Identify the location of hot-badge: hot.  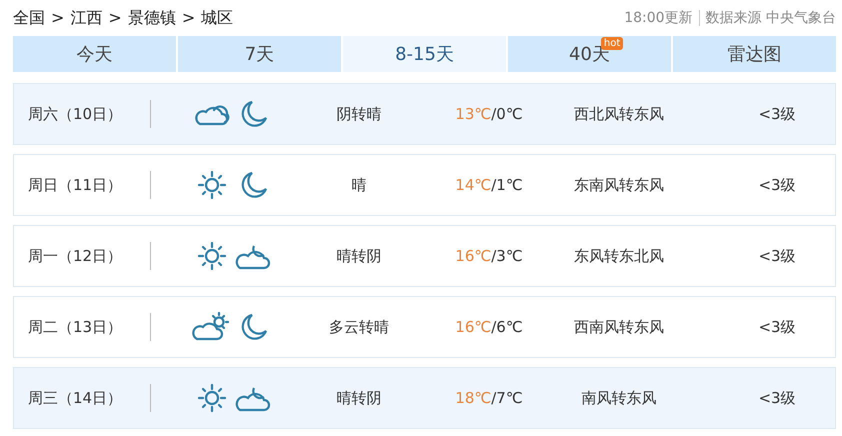
(612, 43).